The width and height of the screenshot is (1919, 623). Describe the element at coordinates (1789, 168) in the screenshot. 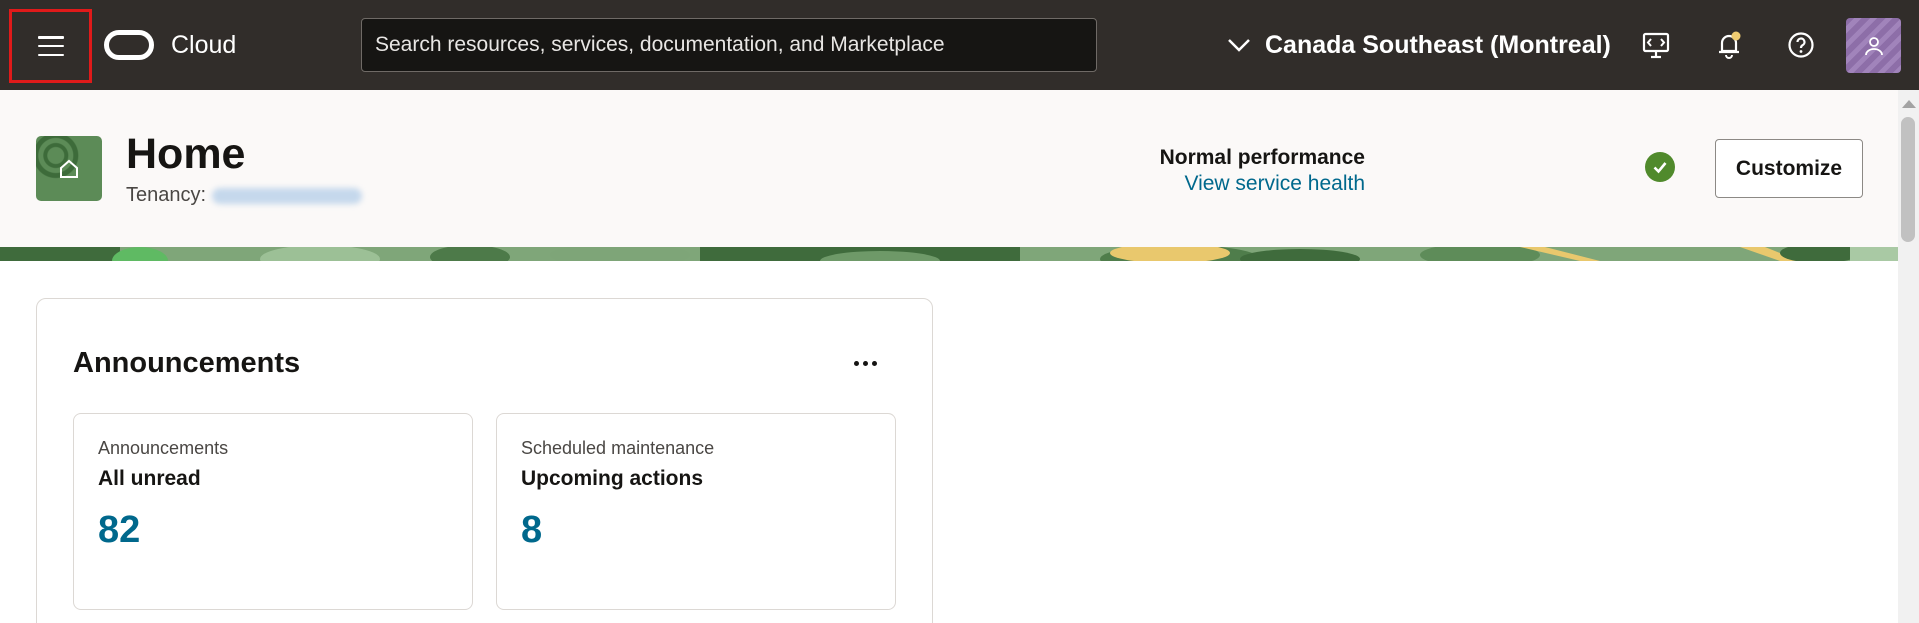

I see `customize-button: Customize` at that location.